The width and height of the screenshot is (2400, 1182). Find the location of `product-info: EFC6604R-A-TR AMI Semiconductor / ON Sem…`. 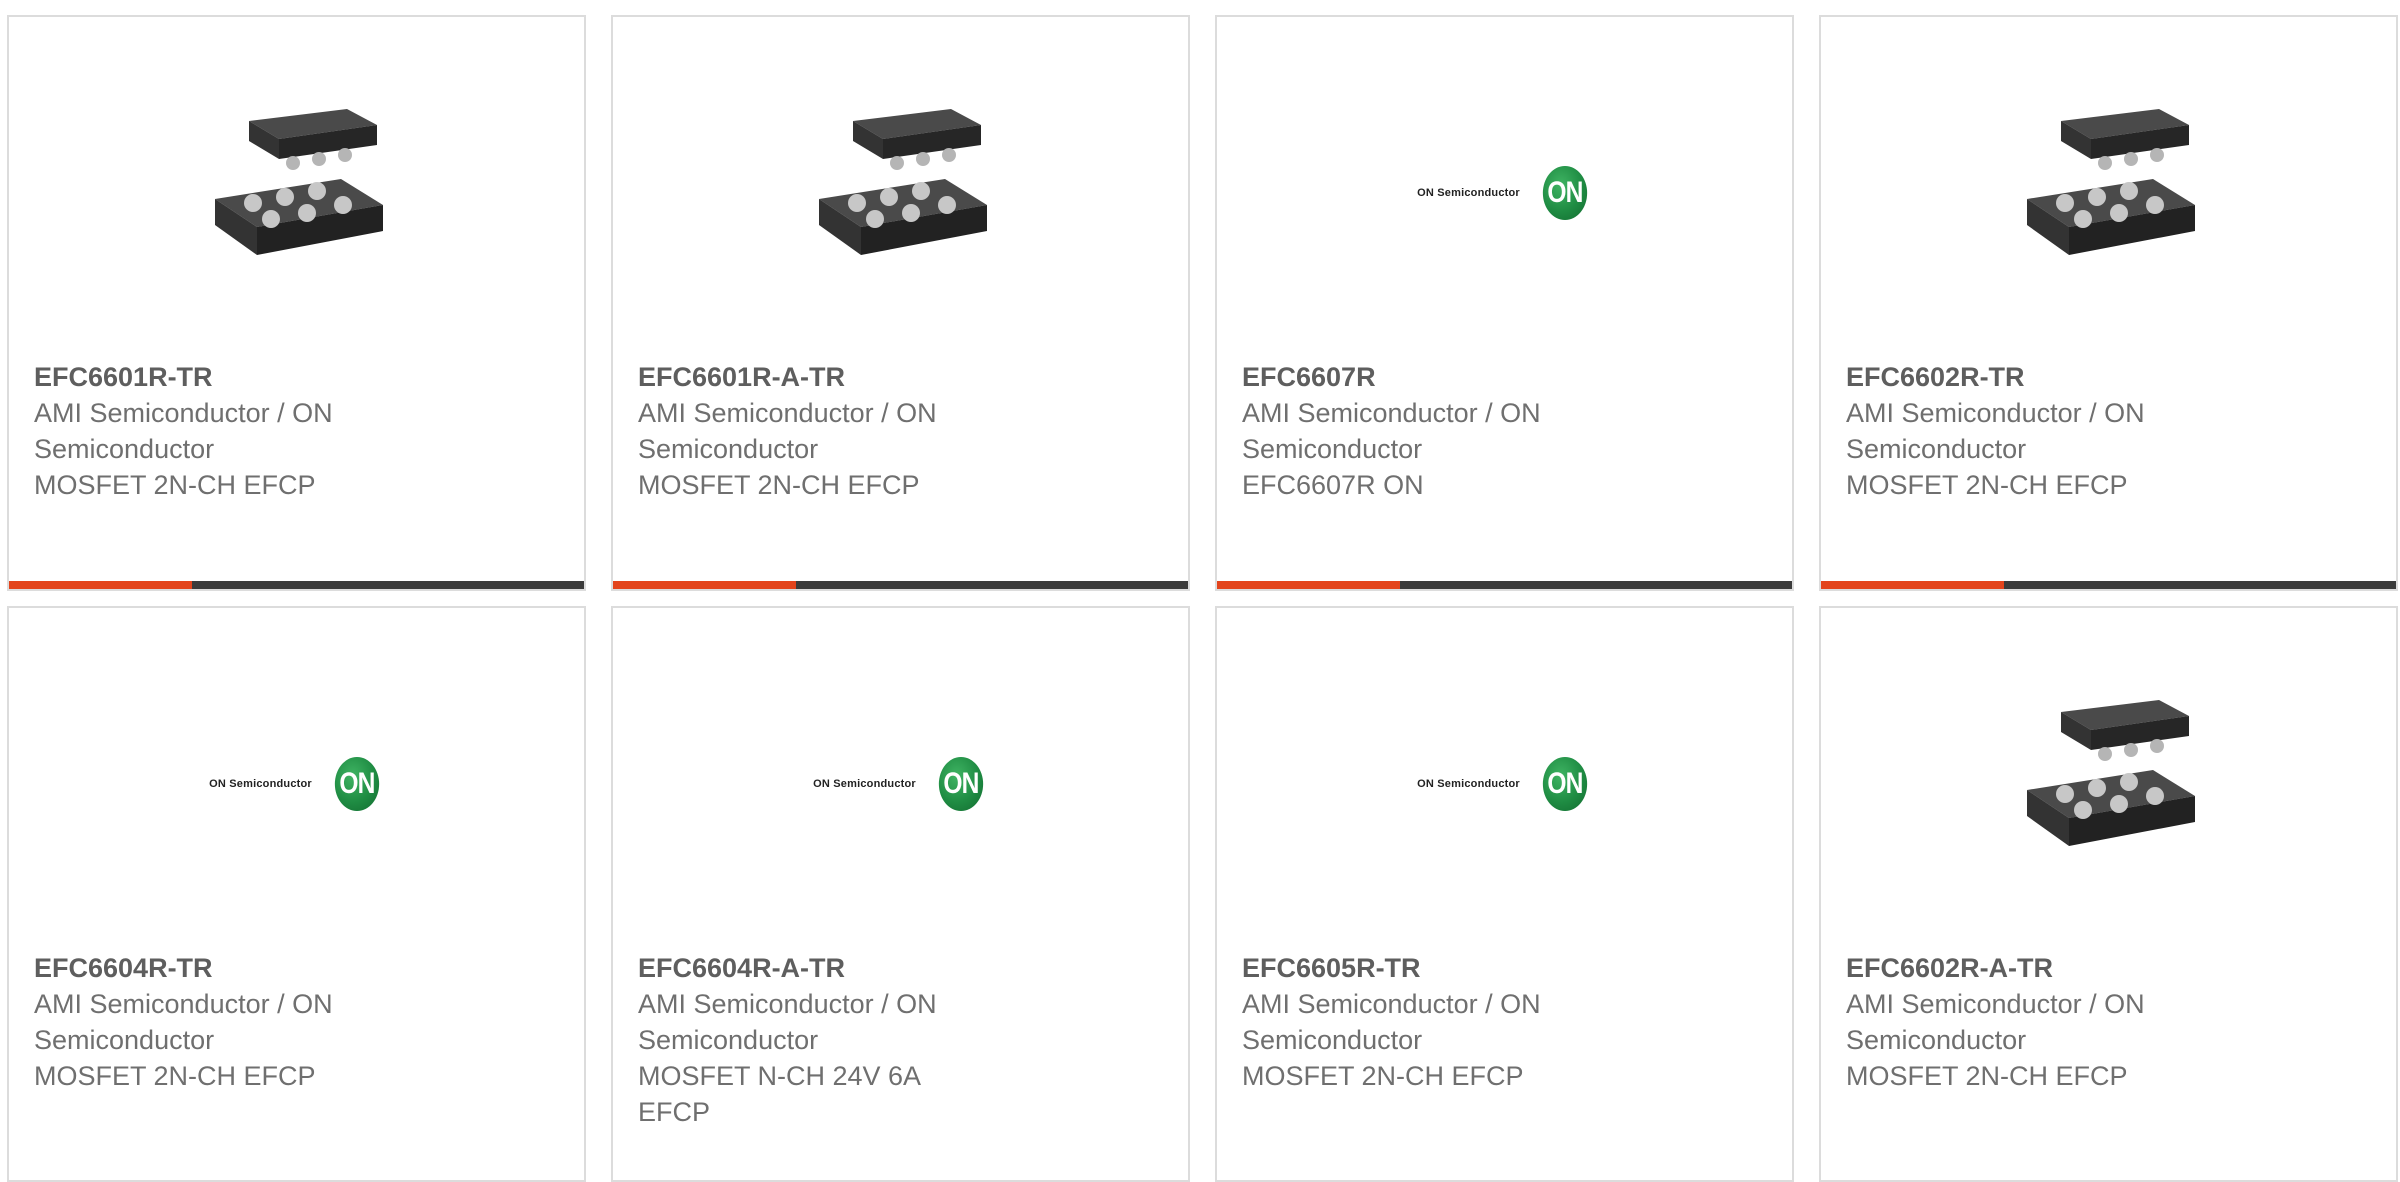

product-info: EFC6604R-A-TR AMI Semiconductor / ON Sem… is located at coordinates (903, 1040).